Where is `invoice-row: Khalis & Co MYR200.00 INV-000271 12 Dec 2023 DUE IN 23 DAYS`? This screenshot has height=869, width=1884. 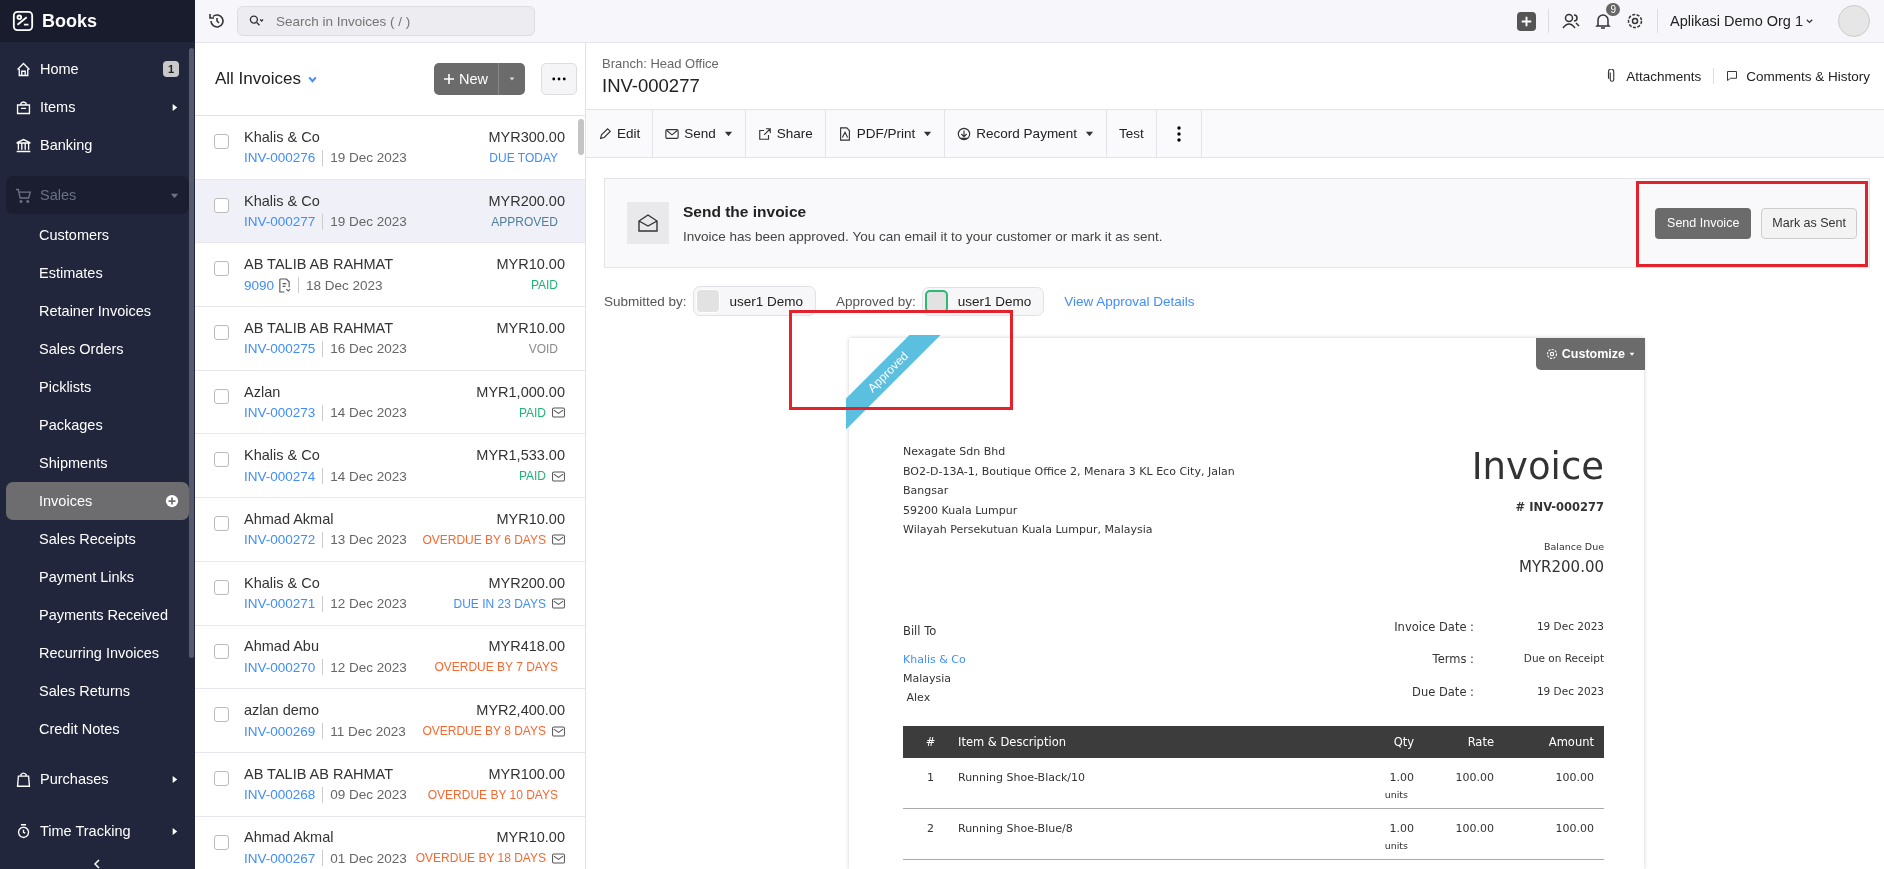 invoice-row: Khalis & Co MYR200.00 INV-000271 12 Dec 2023 DUE IN 23 DAYS is located at coordinates (390, 593).